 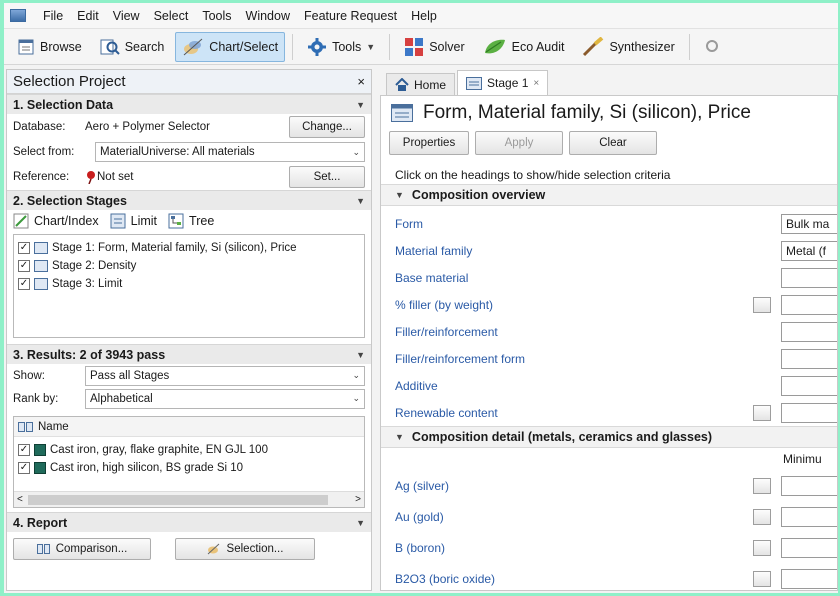 I want to click on property-row: B2O3 (boric oxide), so click(x=609, y=576).